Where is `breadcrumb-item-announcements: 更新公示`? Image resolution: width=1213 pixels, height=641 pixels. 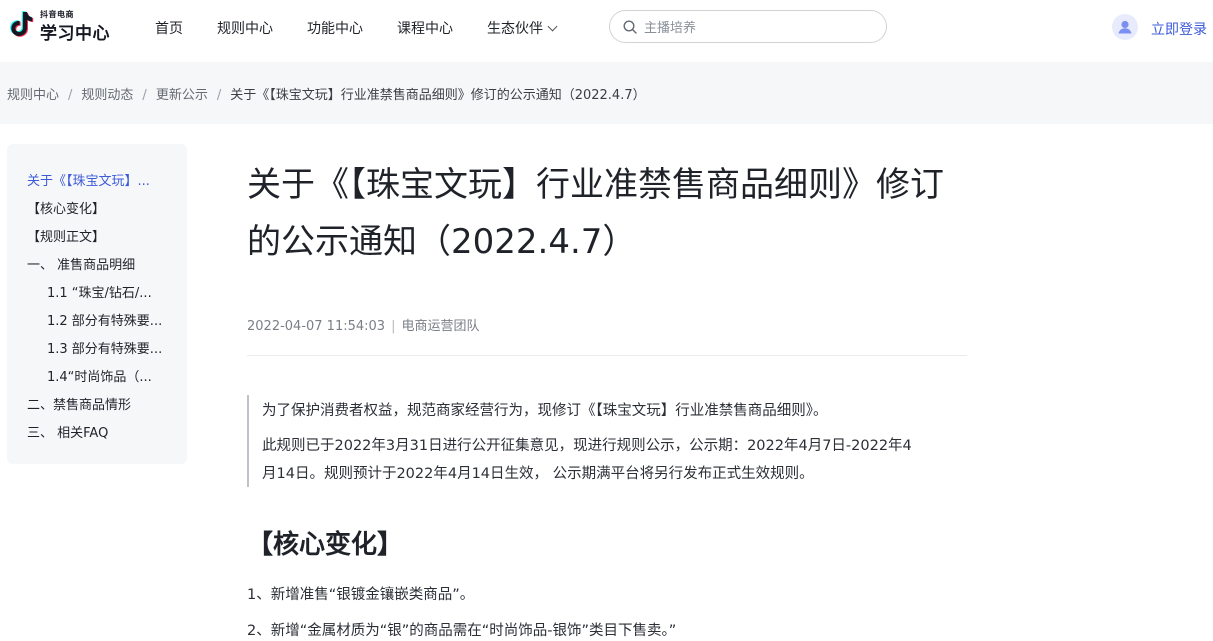
breadcrumb-item-announcements: 更新公示 is located at coordinates (182, 95).